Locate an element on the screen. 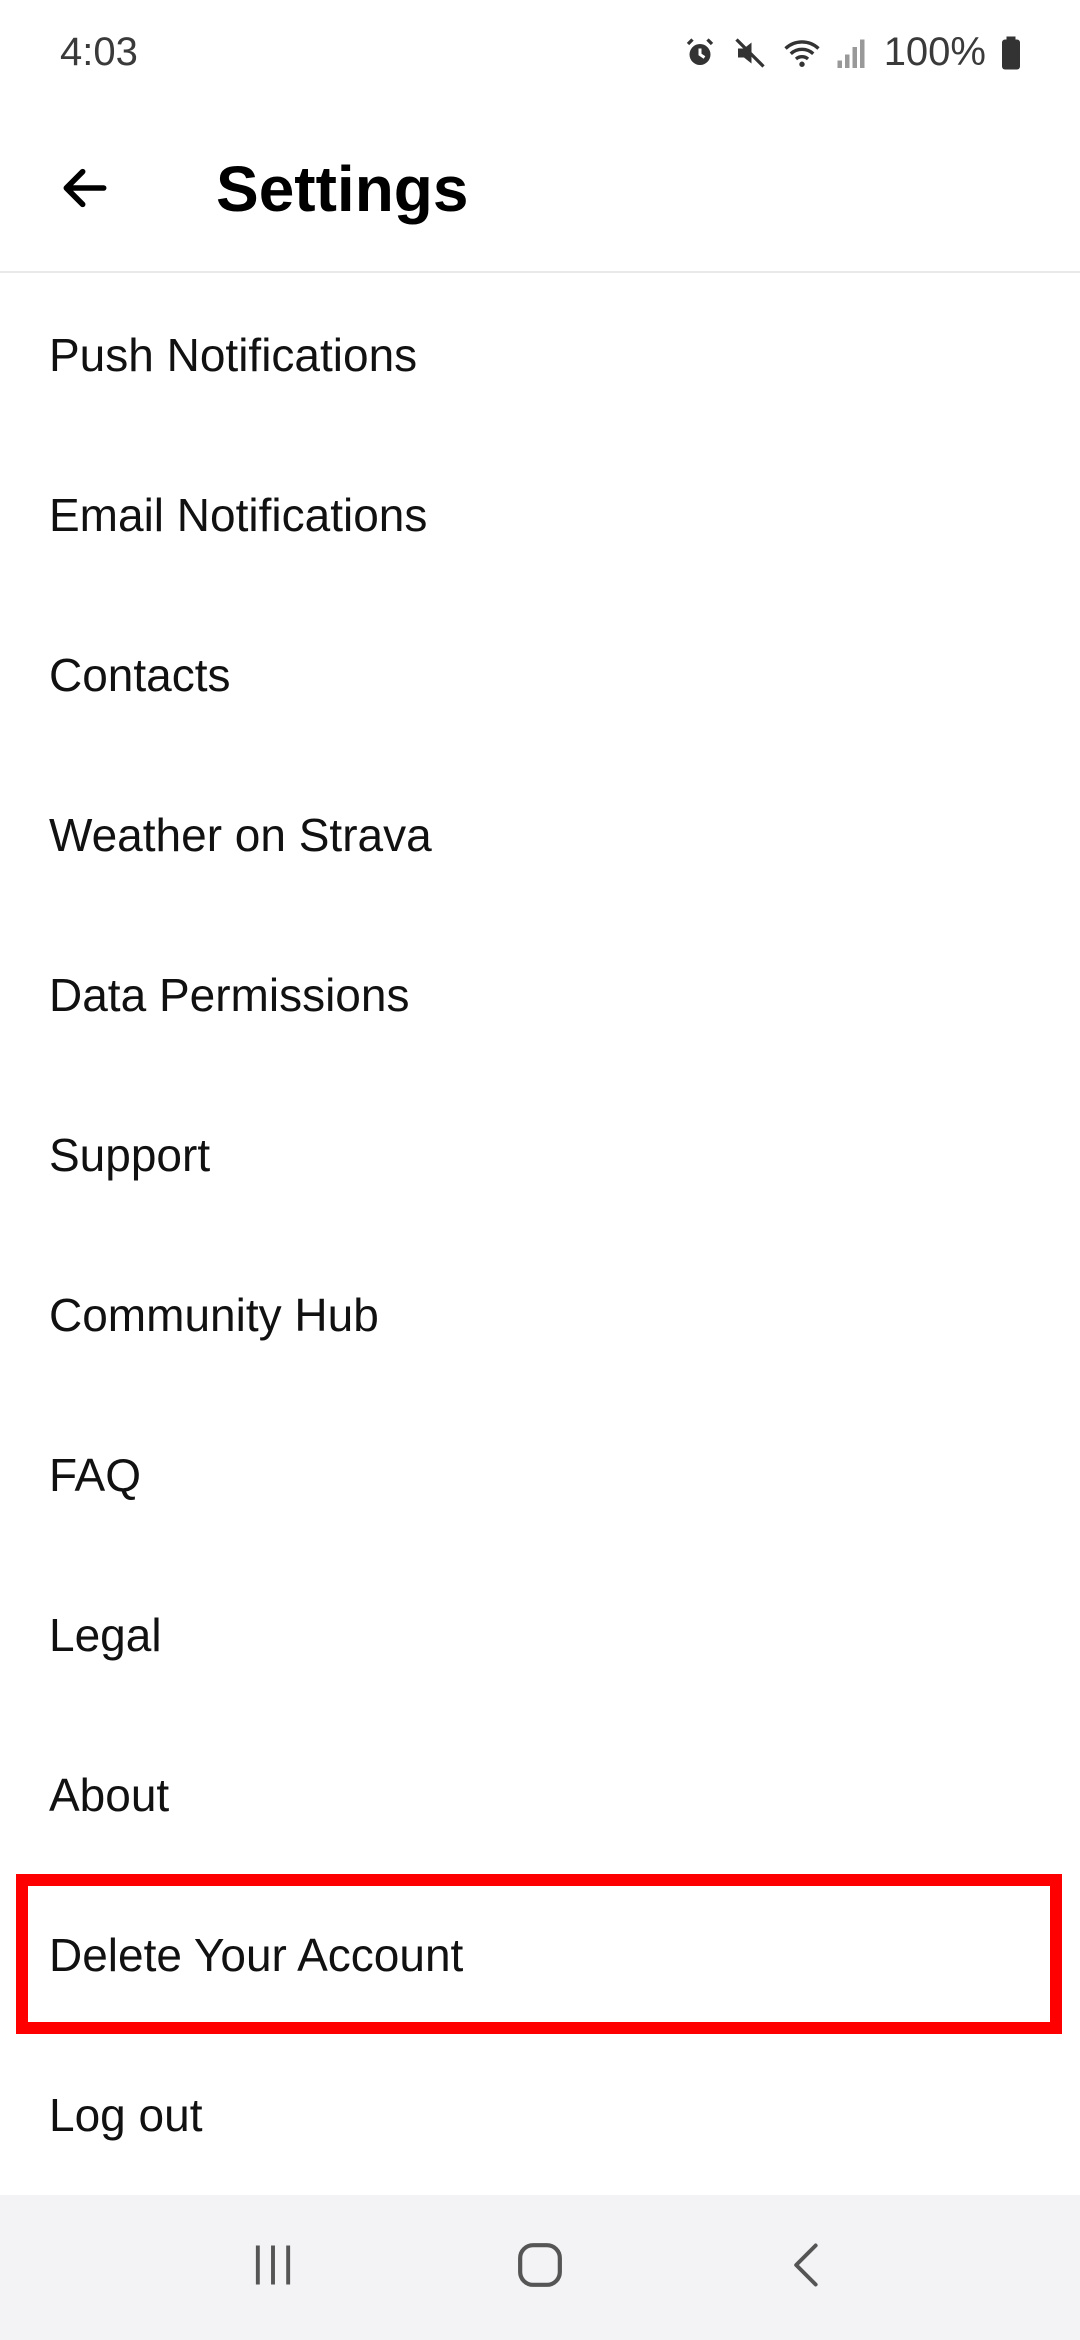 This screenshot has height=2340, width=1080. settings-item-contacts: Contacts is located at coordinates (540, 675).